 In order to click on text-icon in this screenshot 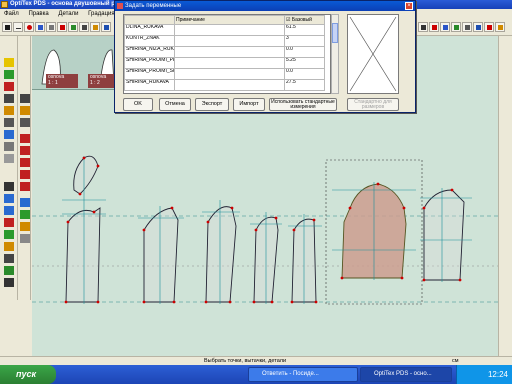, I will do `click(9, 258)`.